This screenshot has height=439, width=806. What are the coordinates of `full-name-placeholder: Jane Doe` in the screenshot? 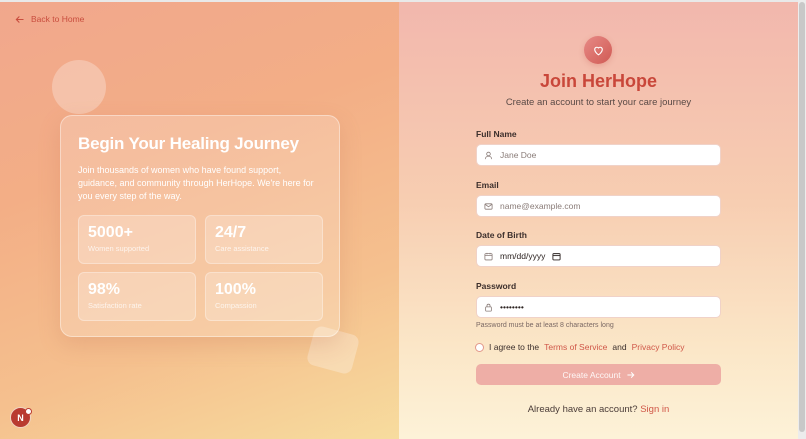 It's located at (518, 155).